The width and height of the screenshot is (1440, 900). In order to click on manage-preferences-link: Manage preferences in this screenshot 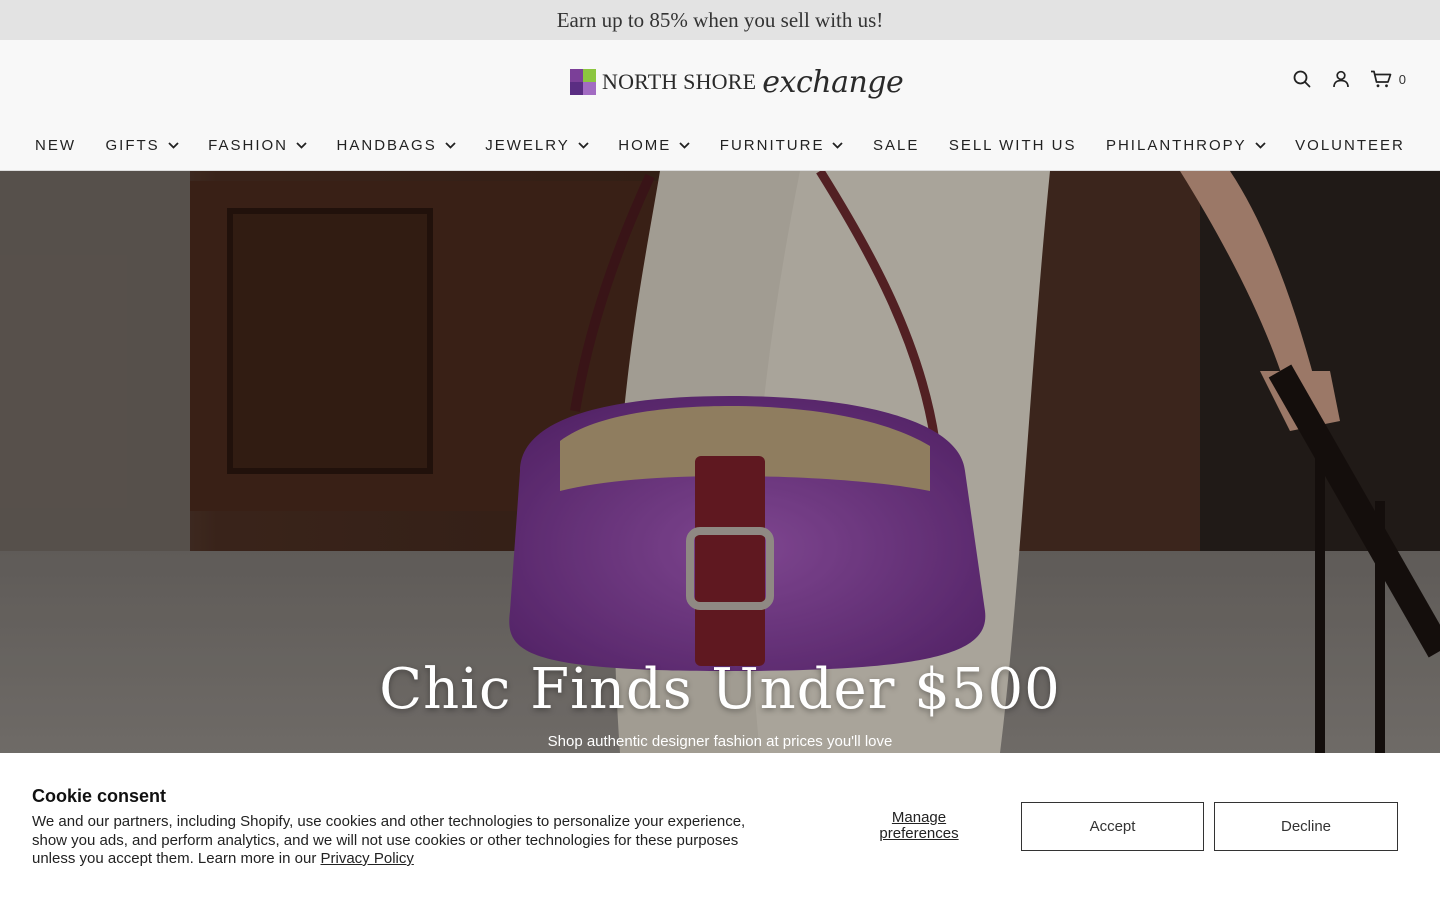, I will do `click(919, 826)`.